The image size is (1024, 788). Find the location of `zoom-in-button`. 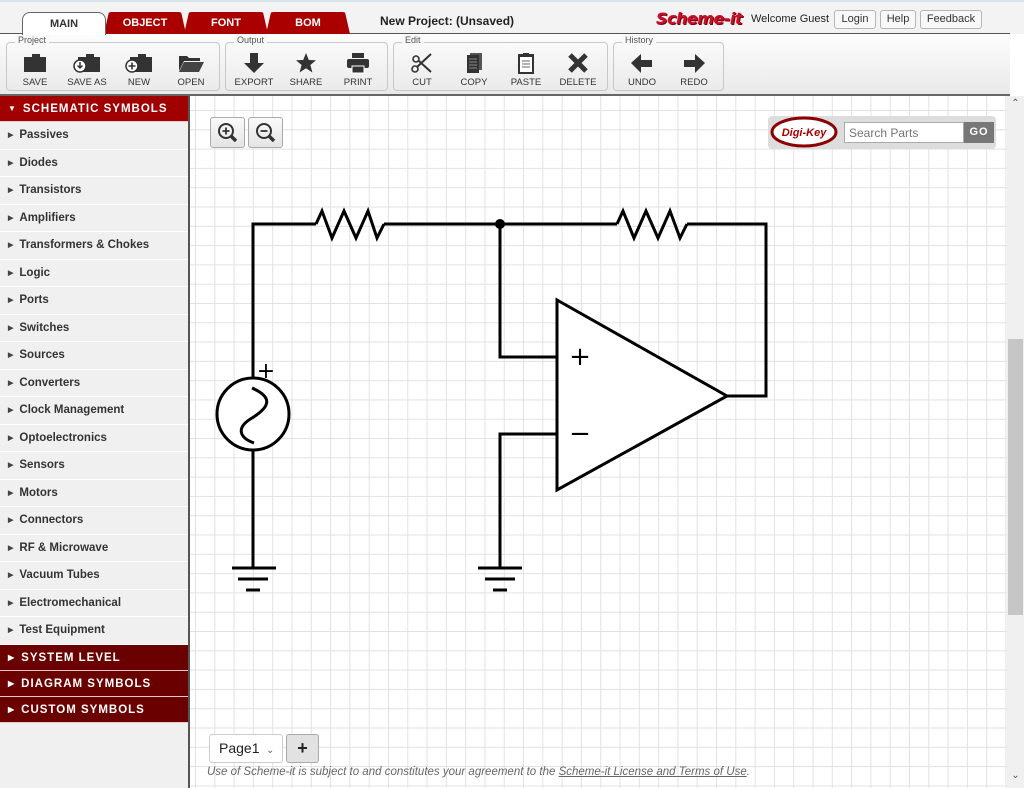

zoom-in-button is located at coordinates (227, 132).